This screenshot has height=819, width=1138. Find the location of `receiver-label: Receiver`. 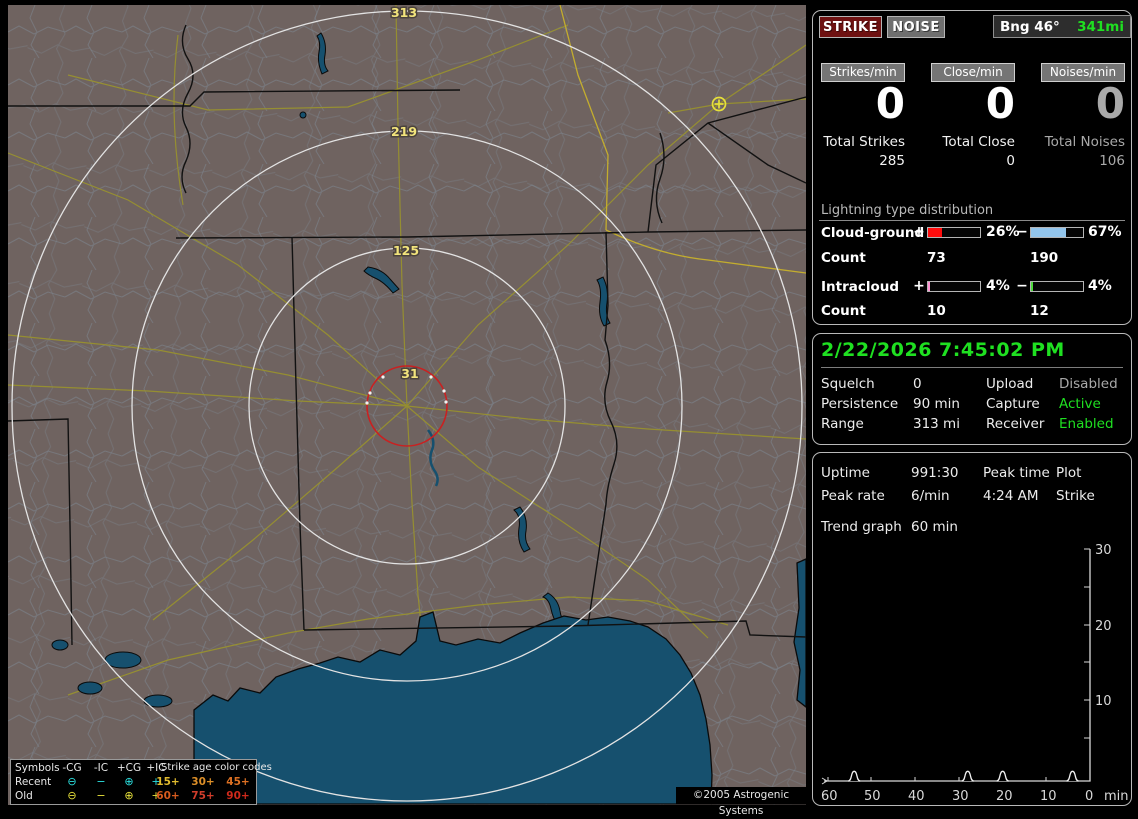

receiver-label: Receiver is located at coordinates (1015, 424).